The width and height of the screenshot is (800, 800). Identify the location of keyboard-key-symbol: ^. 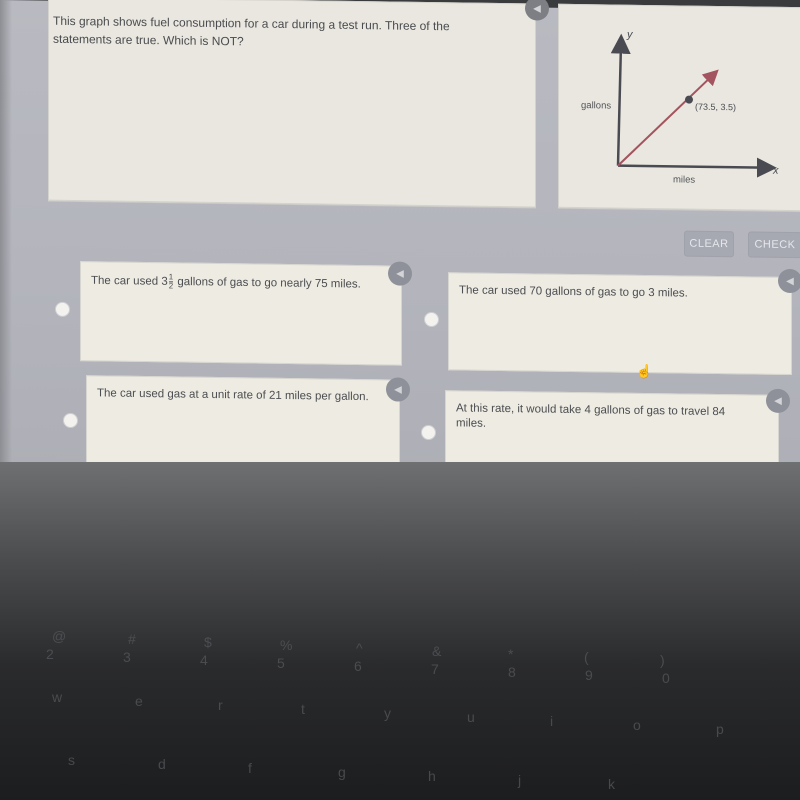
(359, 648).